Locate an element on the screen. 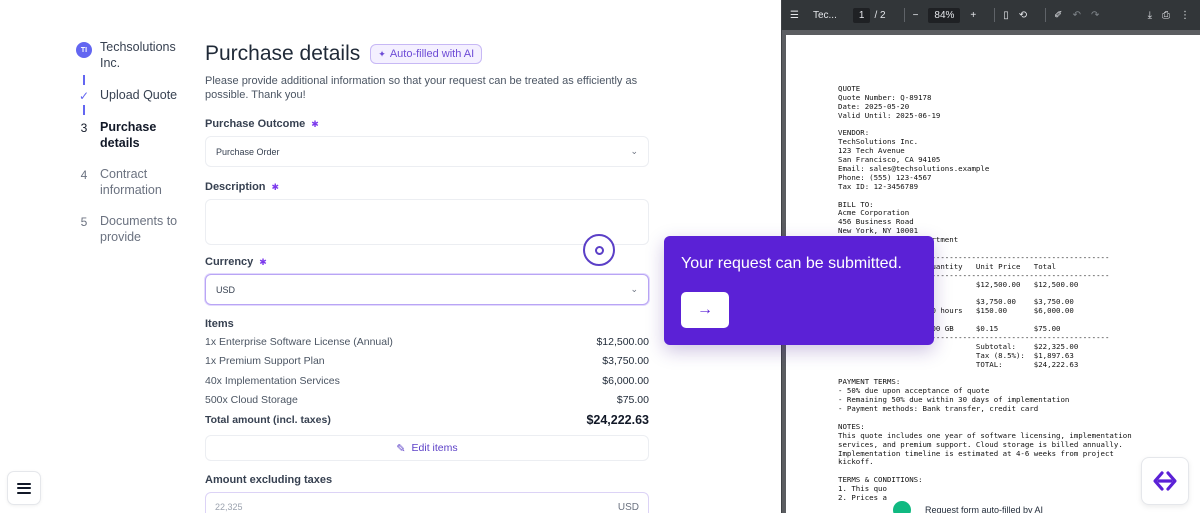 Image resolution: width=1200 pixels, height=513 pixels. print-icon: ⎙ is located at coordinates (1166, 15).